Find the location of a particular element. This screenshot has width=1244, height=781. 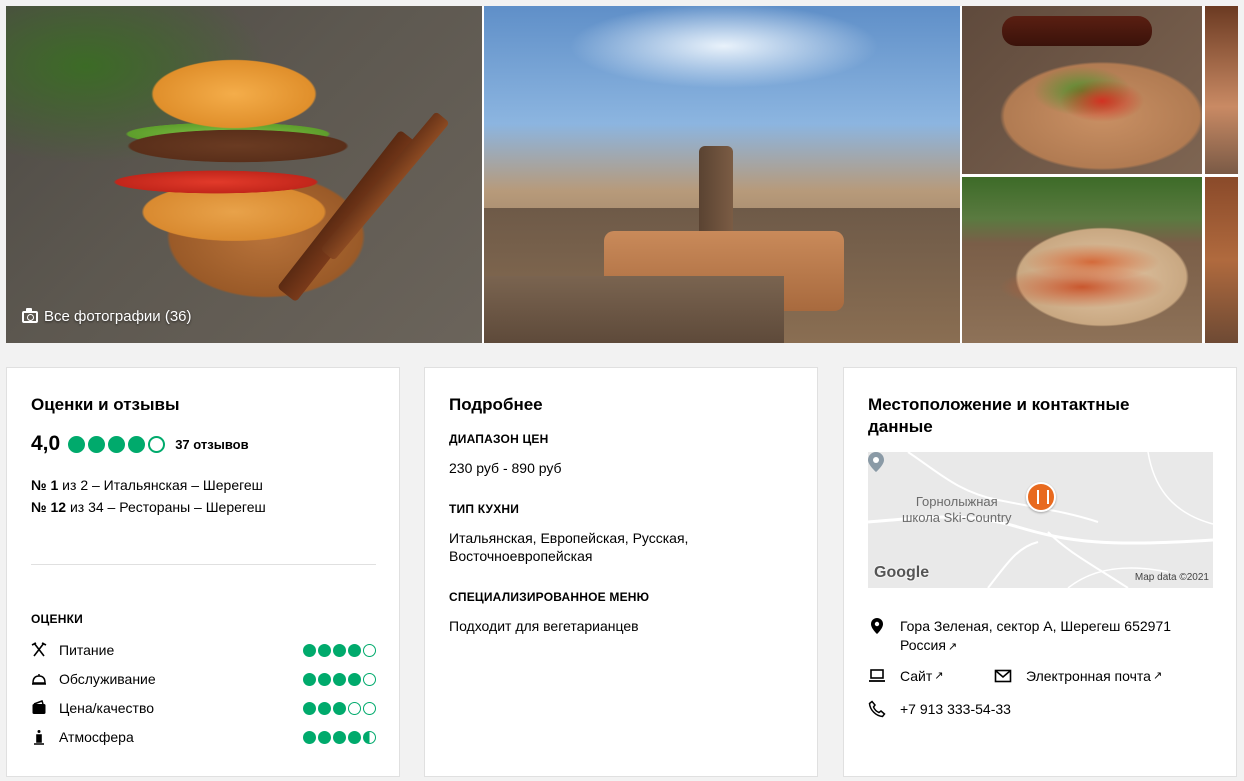

ranking-2-text: из 34 – Рестораны – Шерегеш is located at coordinates (166, 507).